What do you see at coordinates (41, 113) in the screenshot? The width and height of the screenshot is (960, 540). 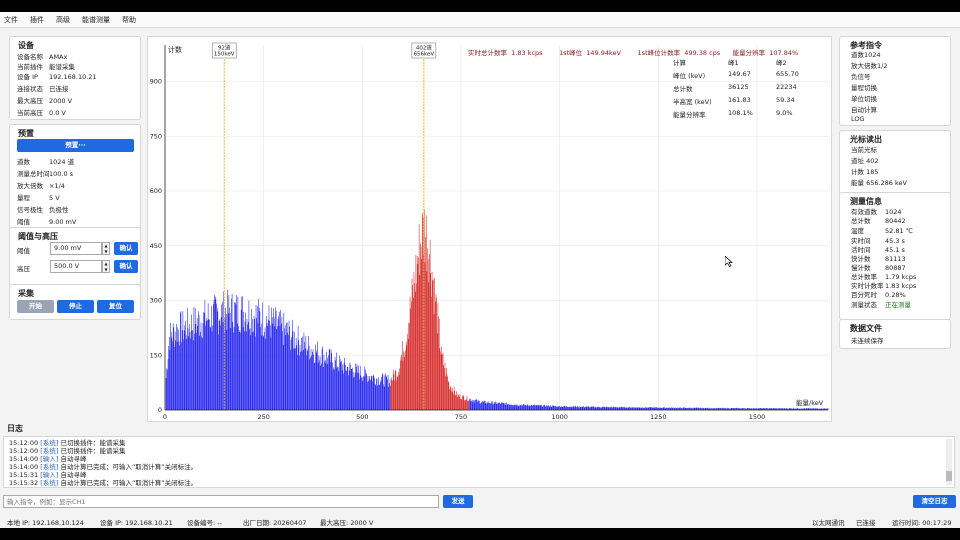 I see `device-row: 当前高压 0.0 V` at bounding box center [41, 113].